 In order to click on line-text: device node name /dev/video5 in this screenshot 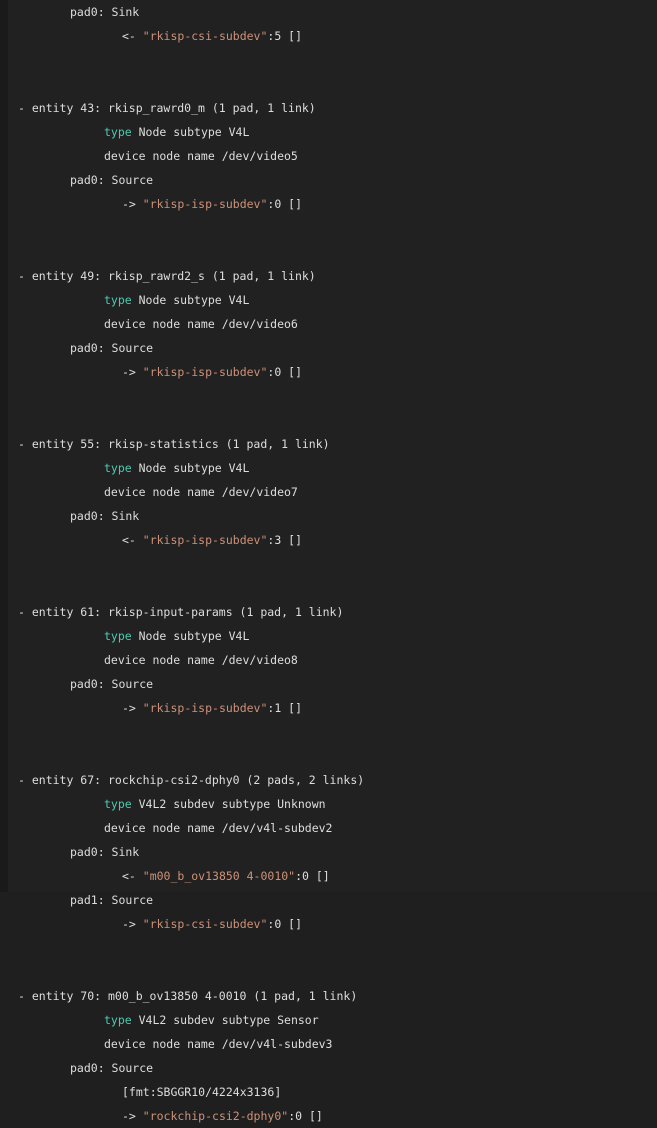, I will do `click(201, 156)`.